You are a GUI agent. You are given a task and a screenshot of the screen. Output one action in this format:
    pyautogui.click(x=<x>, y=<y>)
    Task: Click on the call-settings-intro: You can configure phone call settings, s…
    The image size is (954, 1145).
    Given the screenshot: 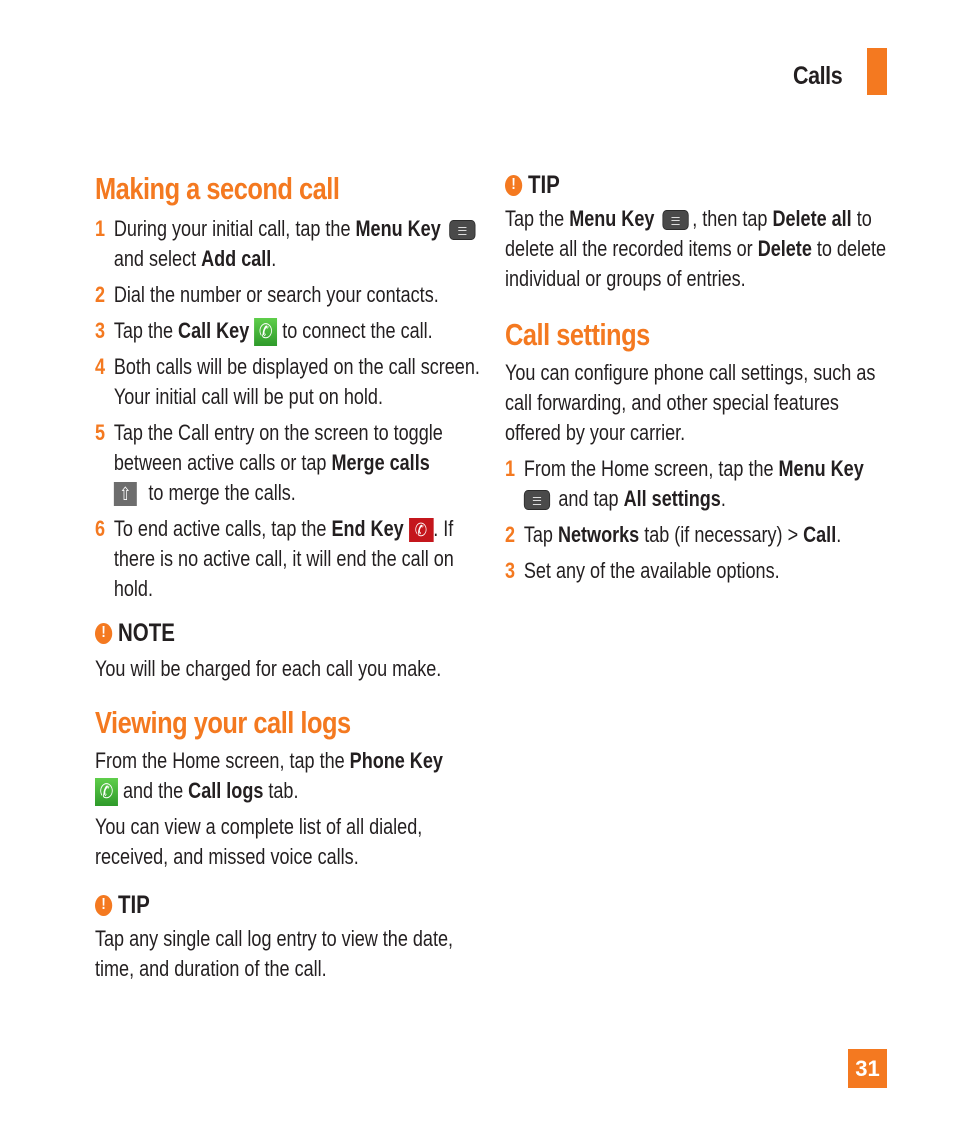 What is the action you would take?
    pyautogui.click(x=690, y=402)
    